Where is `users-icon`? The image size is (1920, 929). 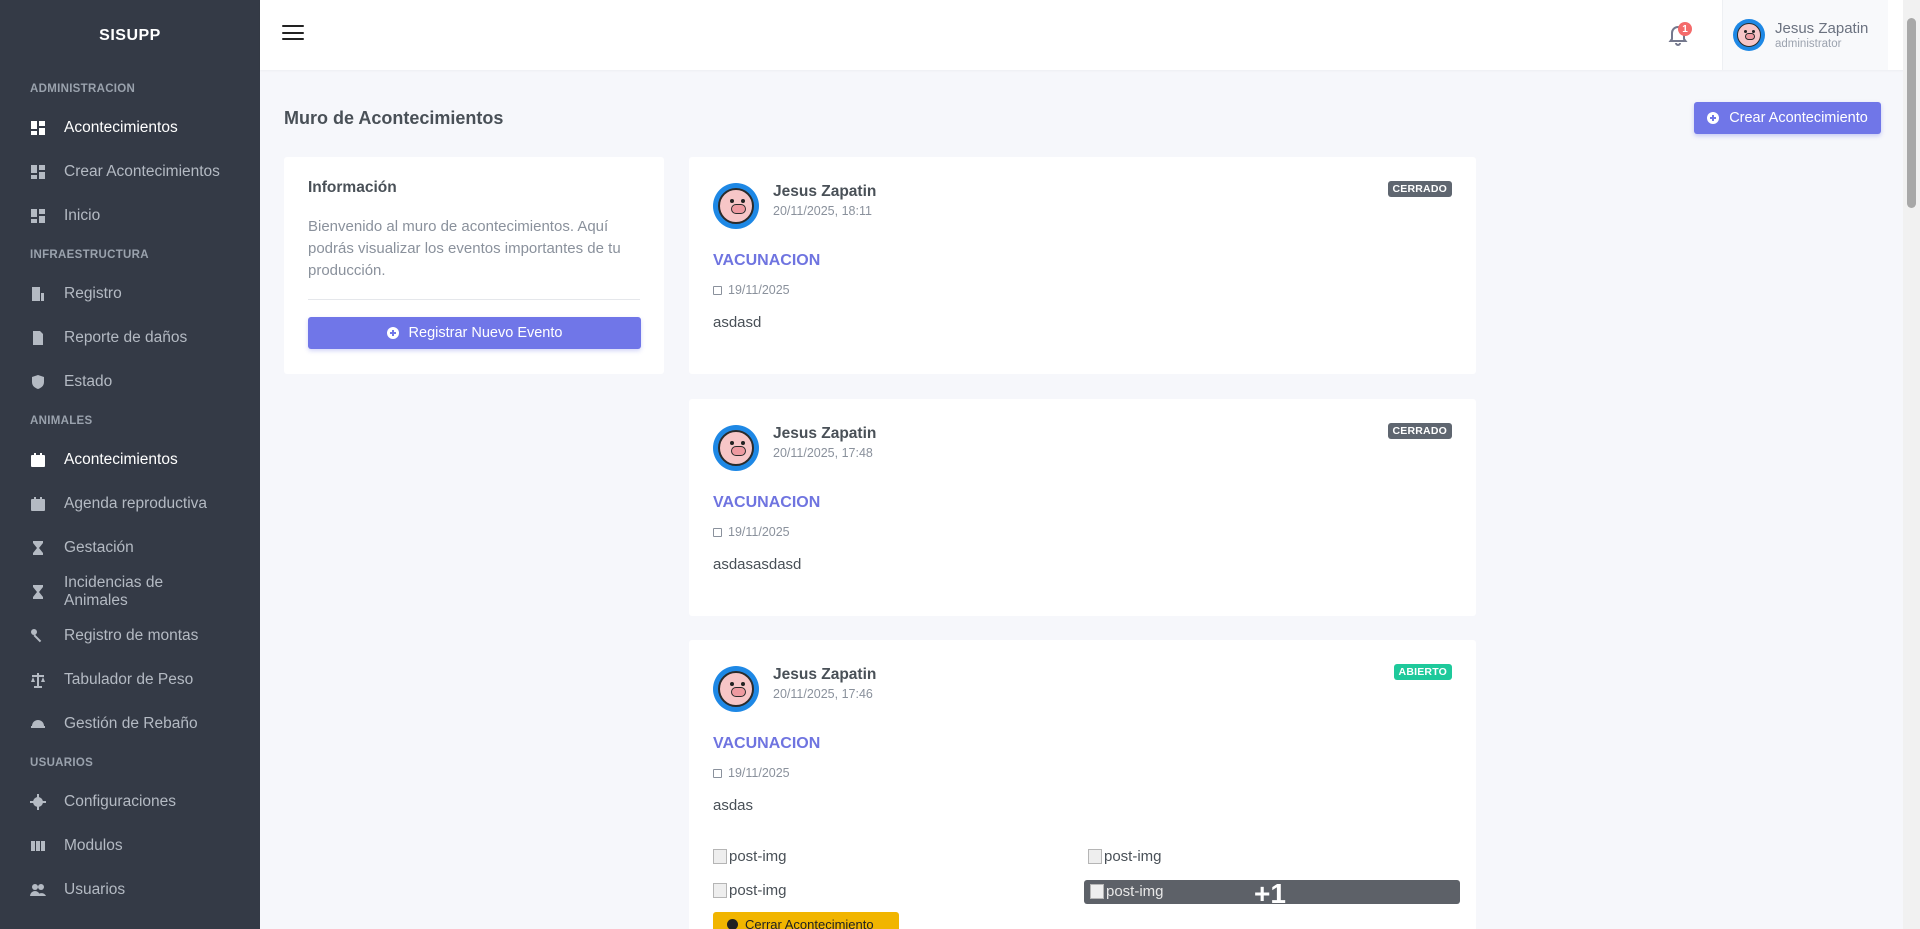
users-icon is located at coordinates (38, 890).